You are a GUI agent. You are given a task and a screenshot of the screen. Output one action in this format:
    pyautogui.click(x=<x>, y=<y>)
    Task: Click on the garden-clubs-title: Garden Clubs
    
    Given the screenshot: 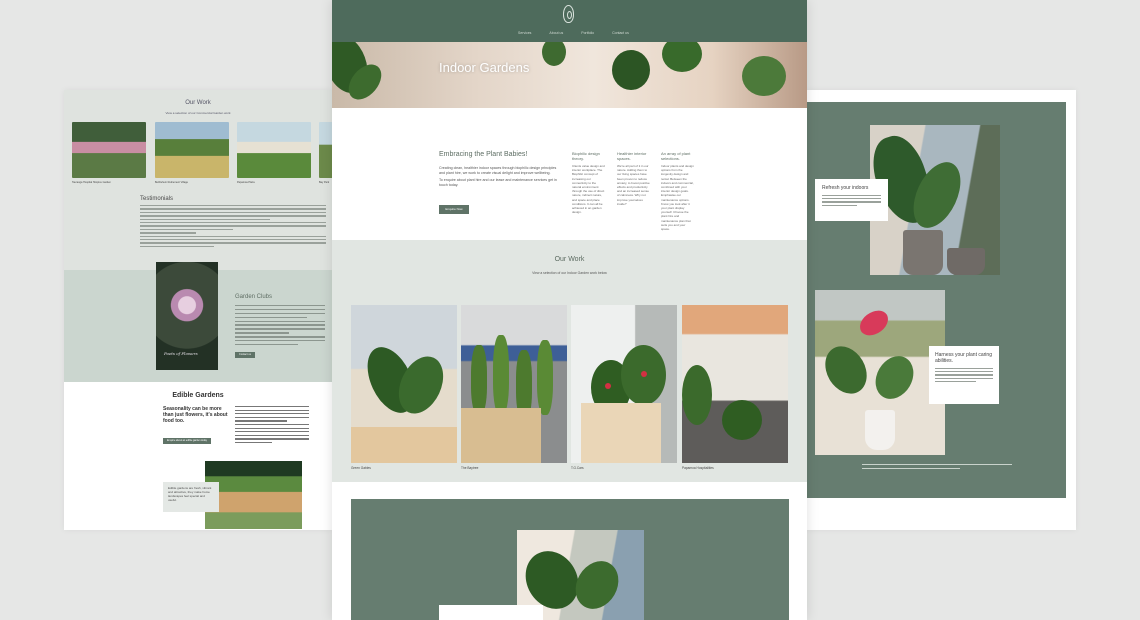 What is the action you would take?
    pyautogui.click(x=254, y=297)
    